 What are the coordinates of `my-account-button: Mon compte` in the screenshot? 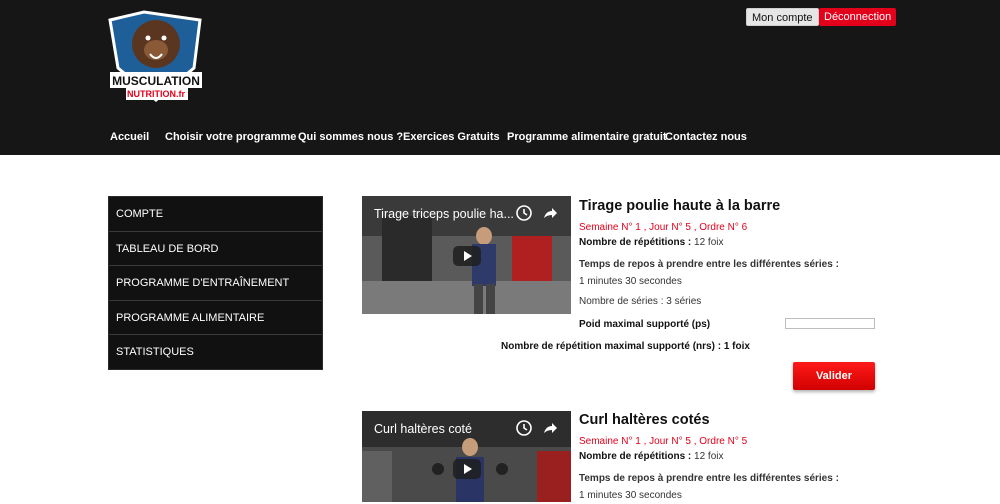 It's located at (782, 17).